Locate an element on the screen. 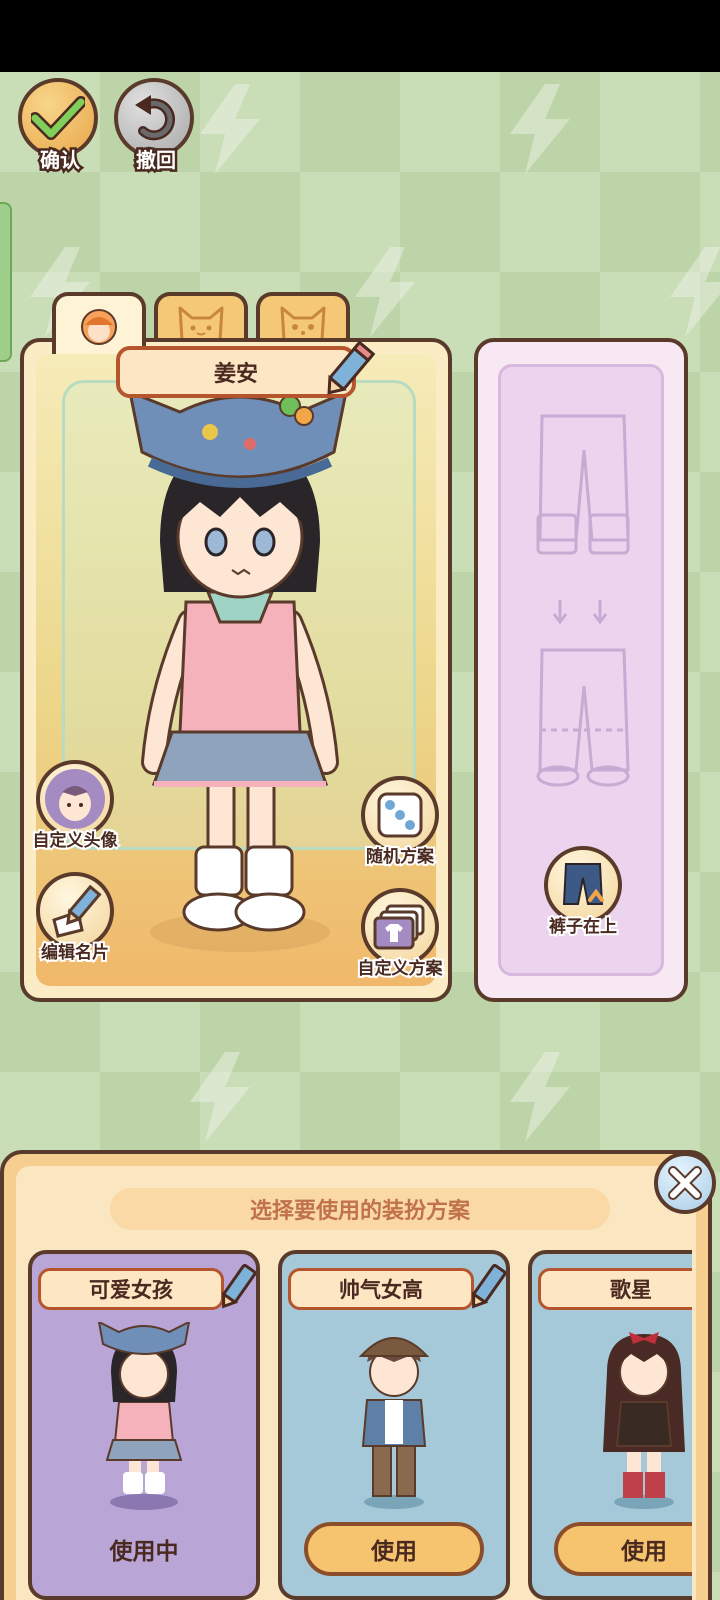 This screenshot has width=720, height=1600. character-name: 姜安 is located at coordinates (235, 374).